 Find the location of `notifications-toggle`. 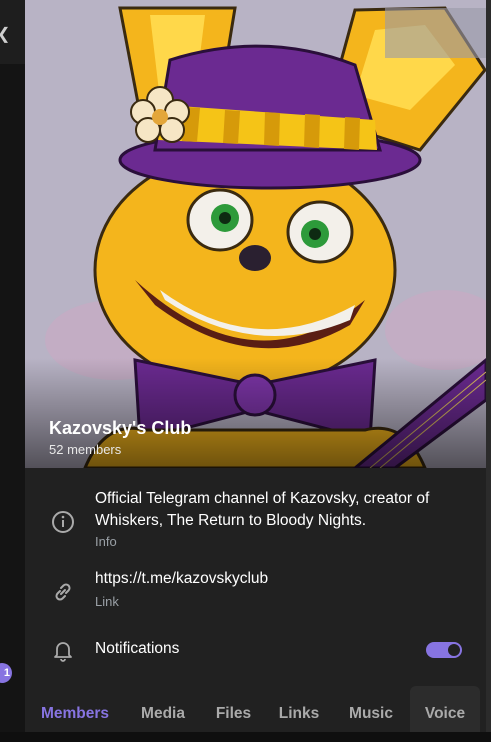

notifications-toggle is located at coordinates (444, 650).